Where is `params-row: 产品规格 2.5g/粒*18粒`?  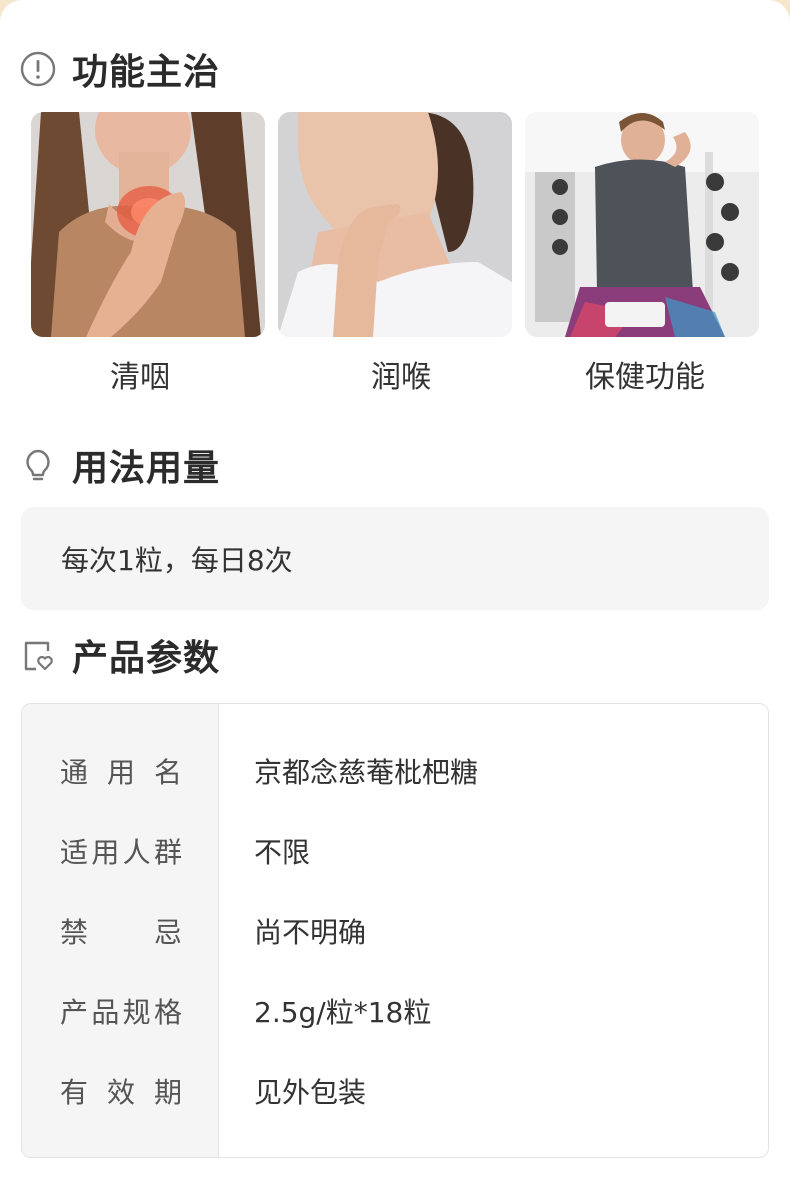 params-row: 产品规格 2.5g/粒*18粒 is located at coordinates (395, 1011).